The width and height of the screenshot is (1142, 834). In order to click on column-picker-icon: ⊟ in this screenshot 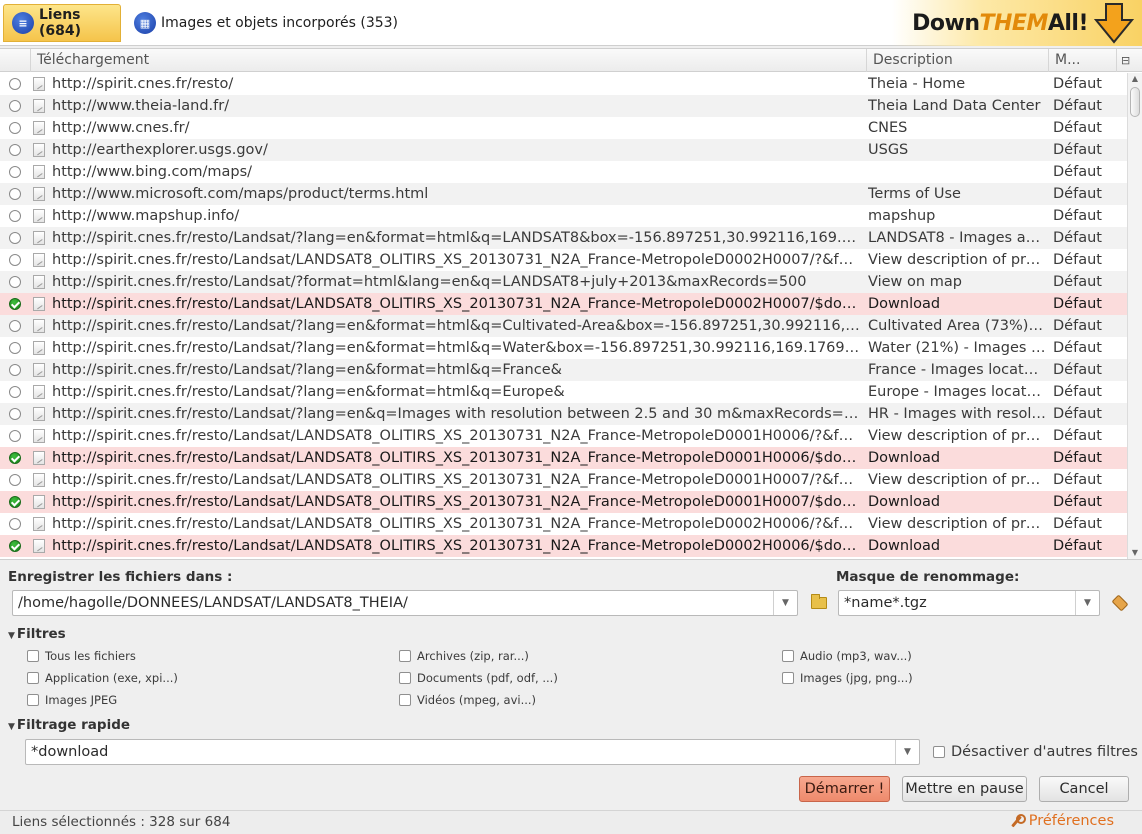, I will do `click(1129, 60)`.